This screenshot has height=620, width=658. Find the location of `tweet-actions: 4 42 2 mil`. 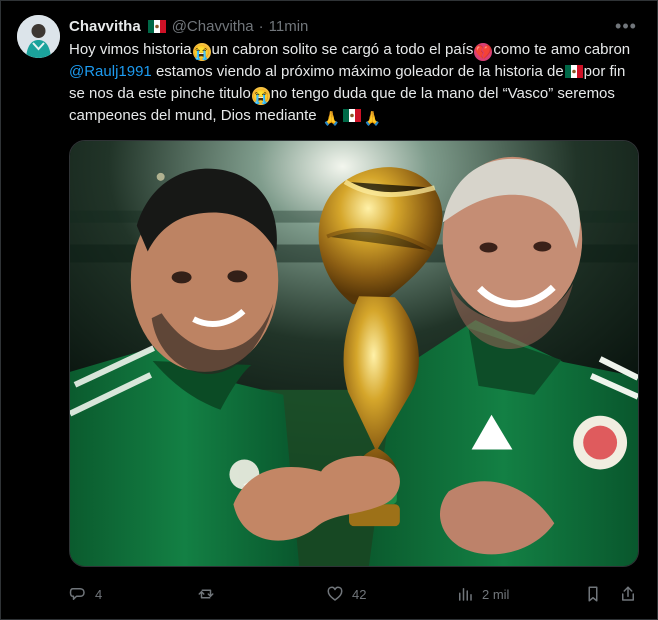

tweet-actions: 4 42 2 mil is located at coordinates (353, 594).